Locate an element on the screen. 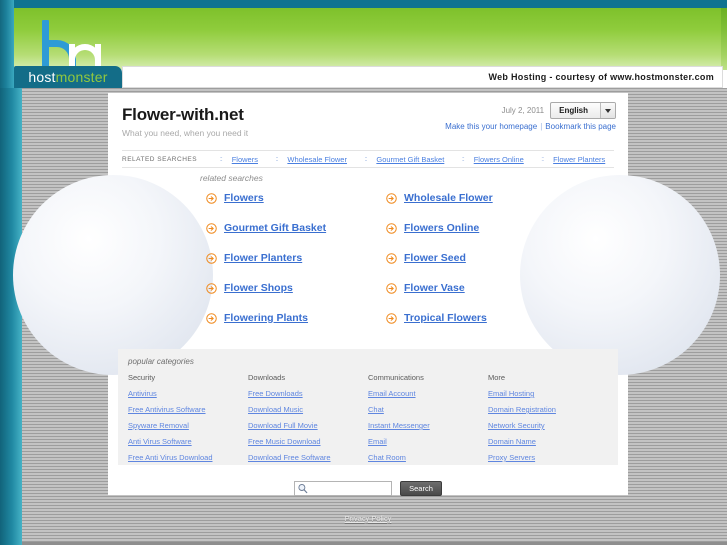 The image size is (727, 545). list-item: Flower Planters is located at coordinates (296, 258).